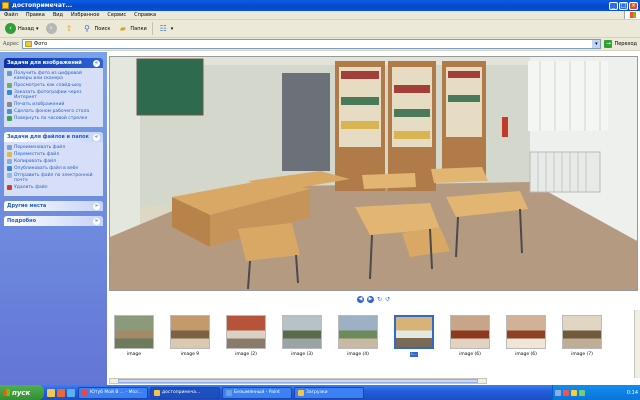 This screenshot has height=400, width=640. What do you see at coordinates (53, 147) in the screenshot?
I see `task-rename: Переименовать файл` at bounding box center [53, 147].